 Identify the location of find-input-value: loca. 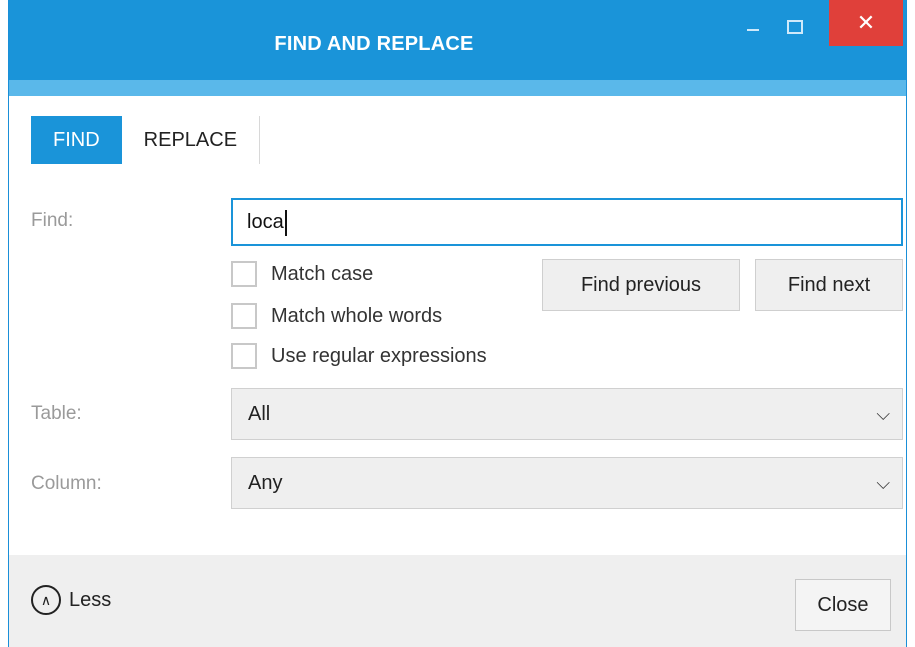
(265, 222).